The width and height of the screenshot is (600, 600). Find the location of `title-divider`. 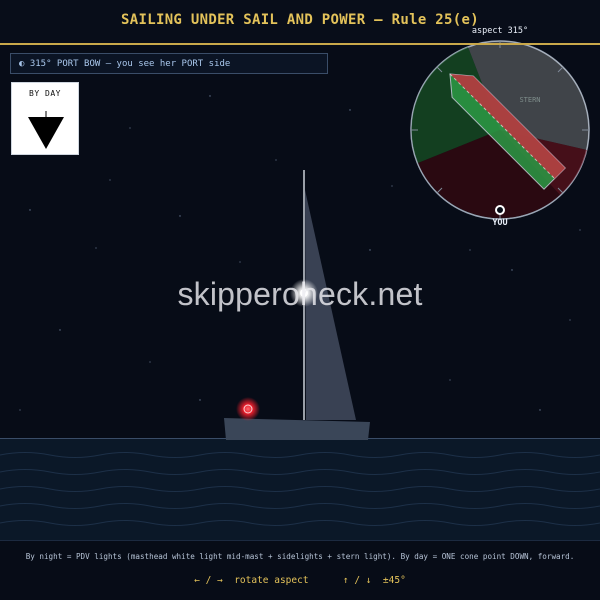

title-divider is located at coordinates (300, 44).